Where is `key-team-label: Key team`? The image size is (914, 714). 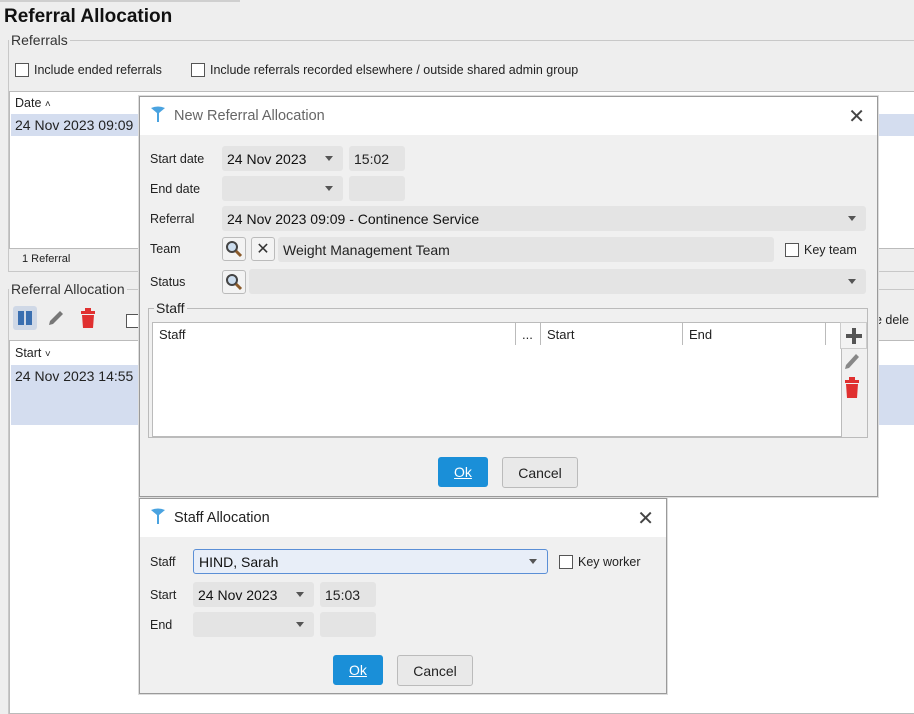
key-team-label: Key team is located at coordinates (830, 250).